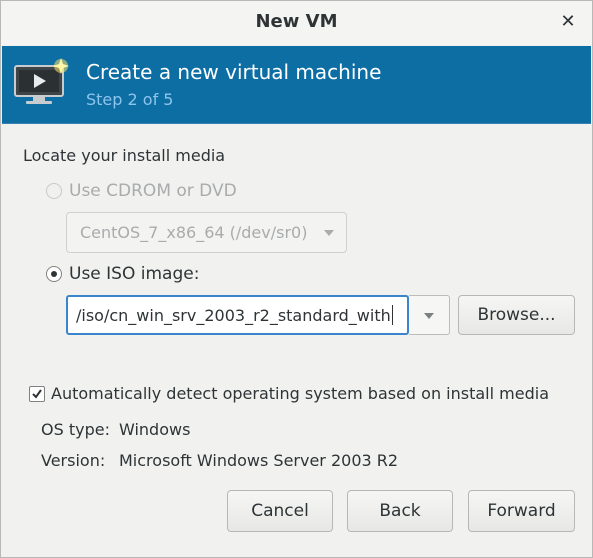  I want to click on auto-detect-os-checkbox, so click(37, 393).